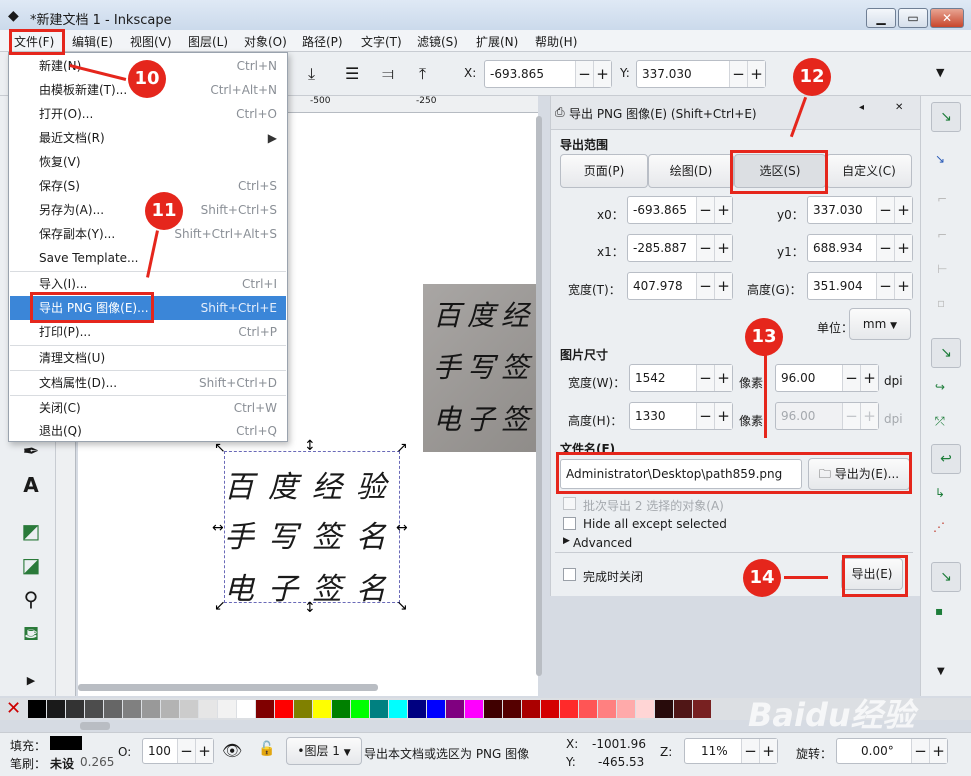  What do you see at coordinates (95, 726) in the screenshot?
I see `palette-scrollbar` at bounding box center [95, 726].